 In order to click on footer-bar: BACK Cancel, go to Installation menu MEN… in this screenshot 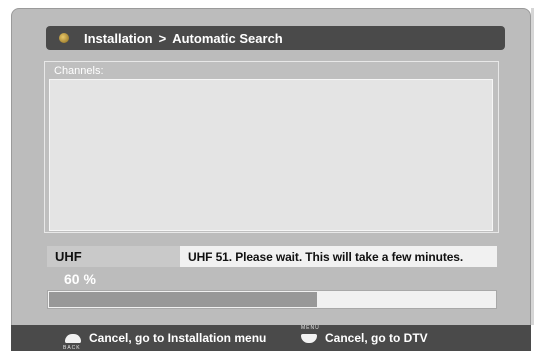, I will do `click(271, 338)`.